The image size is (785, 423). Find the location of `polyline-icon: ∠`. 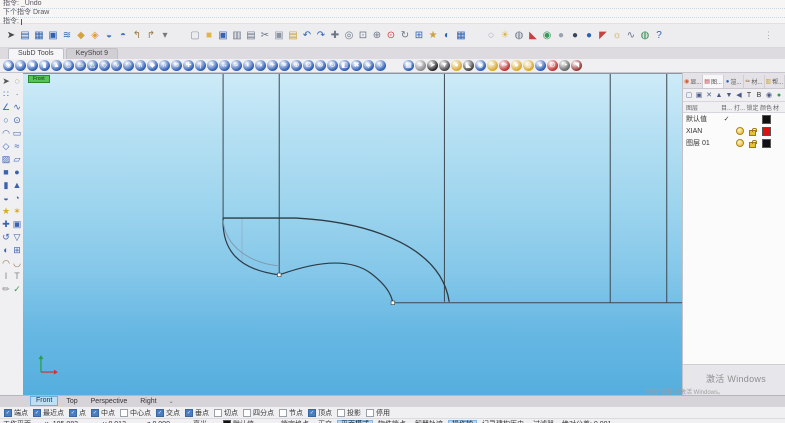

polyline-icon: ∠ is located at coordinates (6, 107).